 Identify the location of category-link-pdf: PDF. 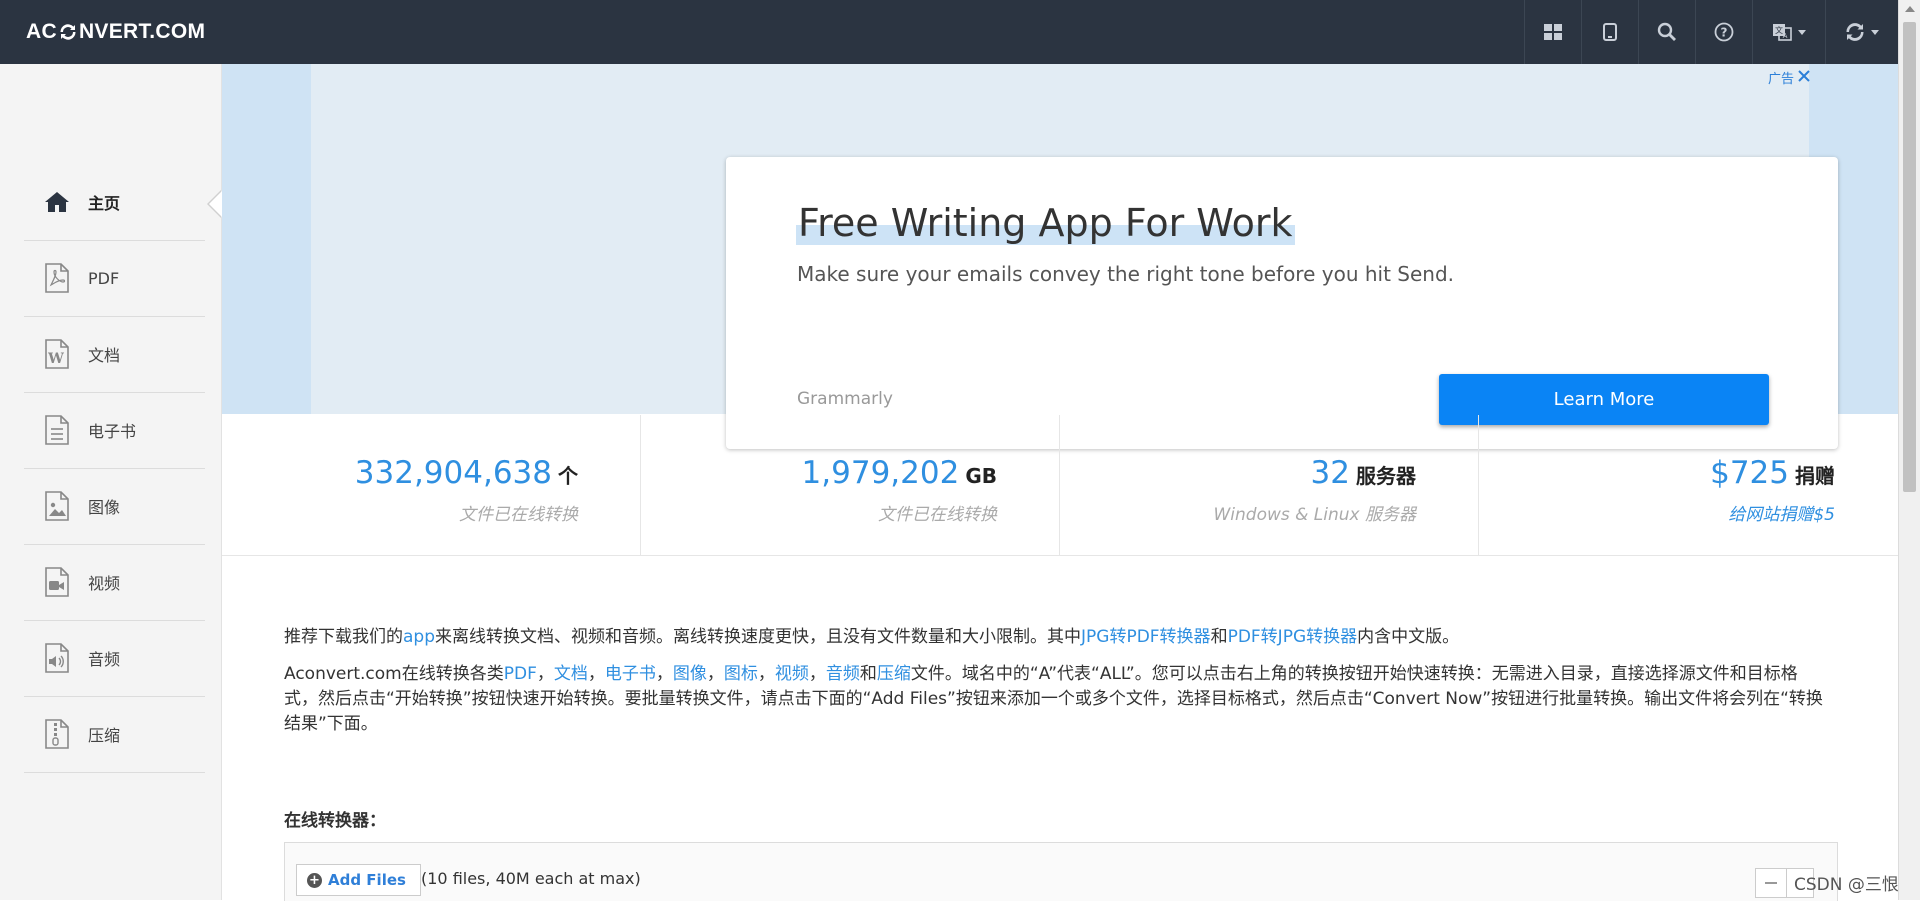
(520, 674).